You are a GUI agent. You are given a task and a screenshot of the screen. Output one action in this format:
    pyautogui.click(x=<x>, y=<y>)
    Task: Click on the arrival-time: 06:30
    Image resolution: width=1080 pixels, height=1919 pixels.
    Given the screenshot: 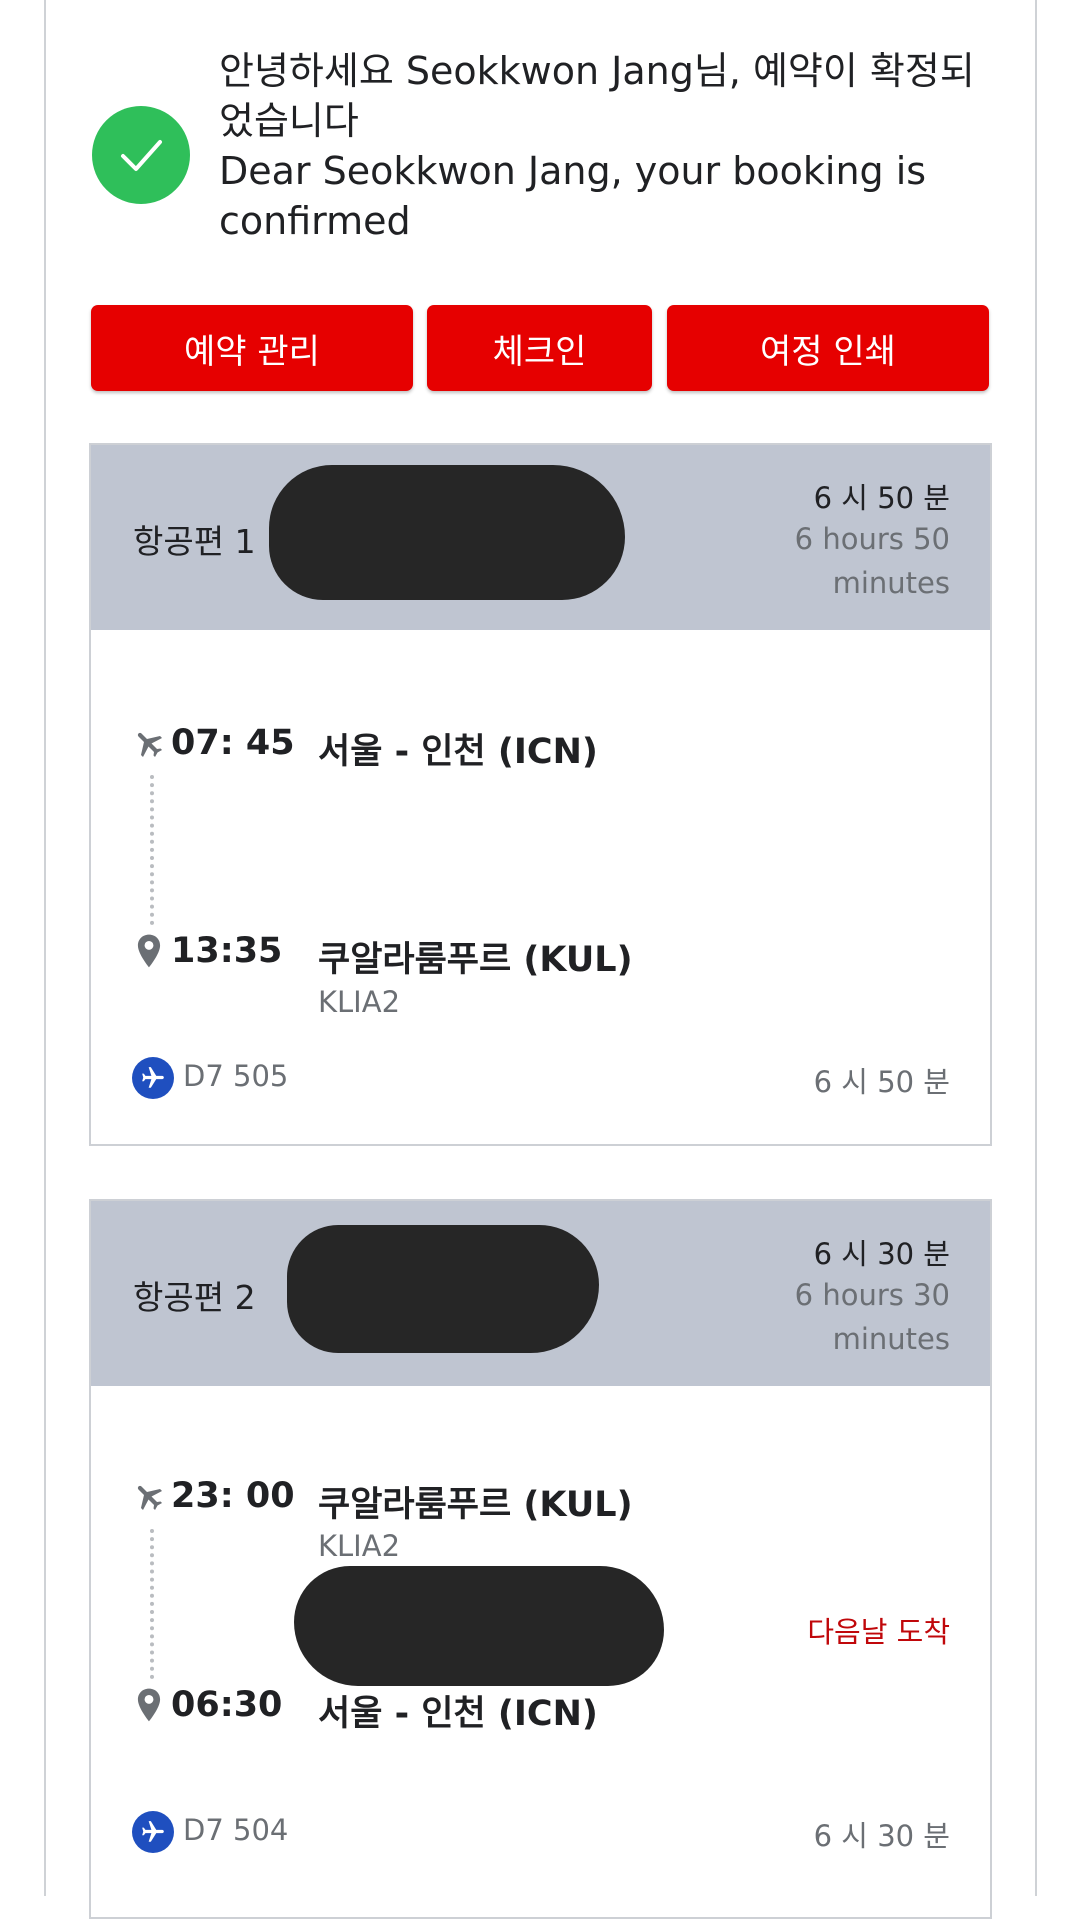 What is the action you would take?
    pyautogui.click(x=227, y=1705)
    